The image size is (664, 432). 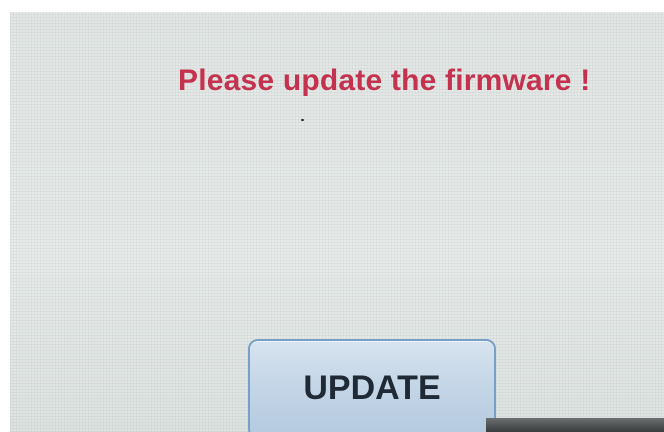 I want to click on screen-speck, so click(x=302, y=120).